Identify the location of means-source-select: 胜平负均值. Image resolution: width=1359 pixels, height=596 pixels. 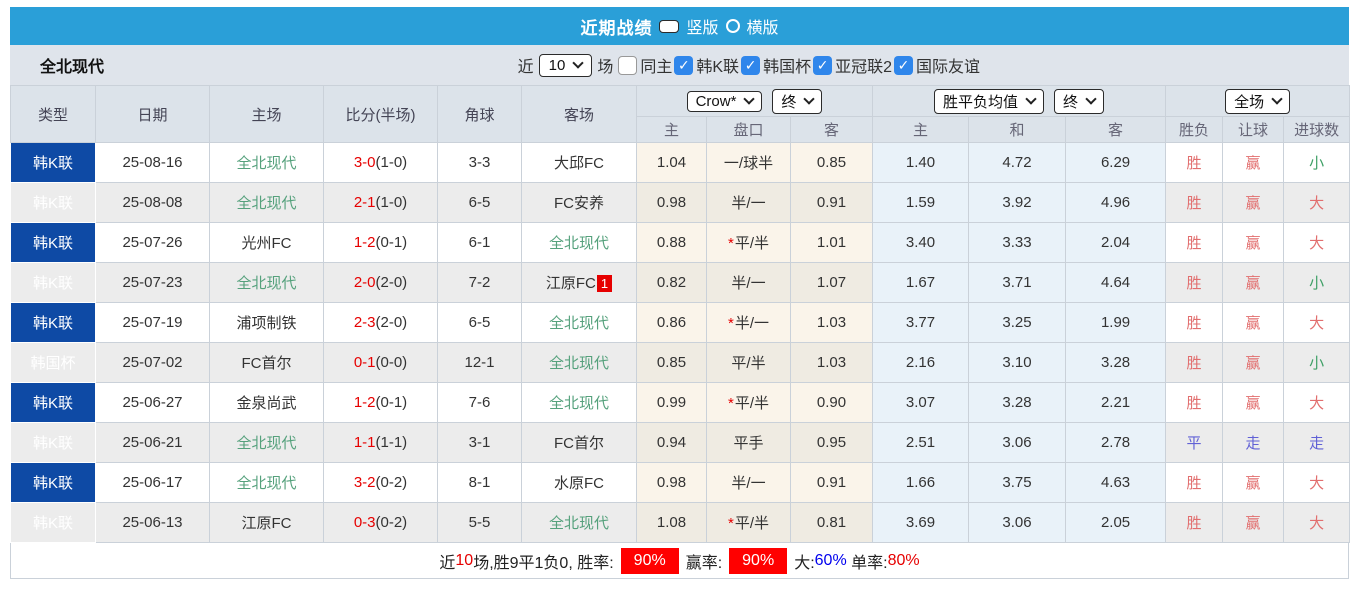
(989, 101).